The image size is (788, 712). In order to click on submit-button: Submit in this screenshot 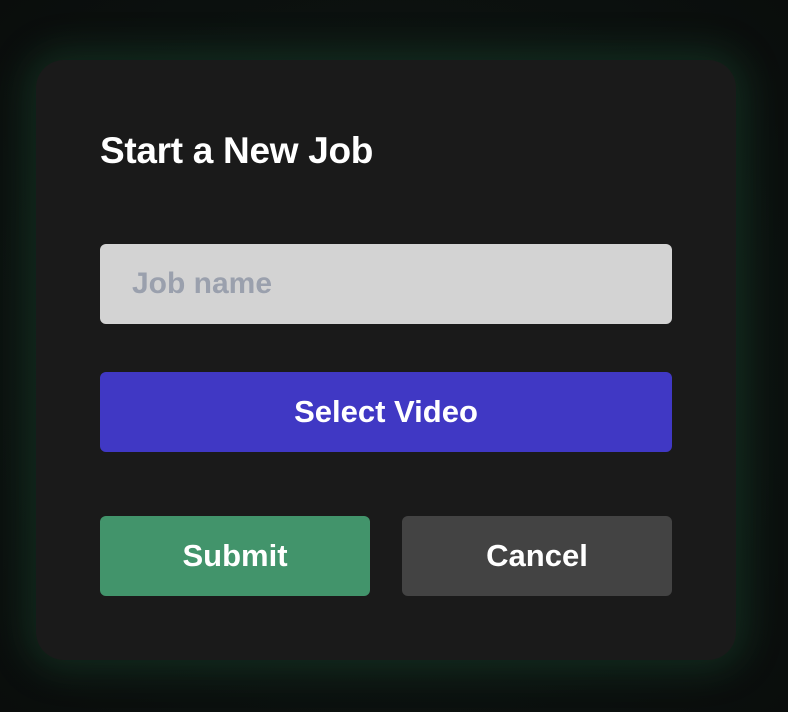, I will do `click(235, 556)`.